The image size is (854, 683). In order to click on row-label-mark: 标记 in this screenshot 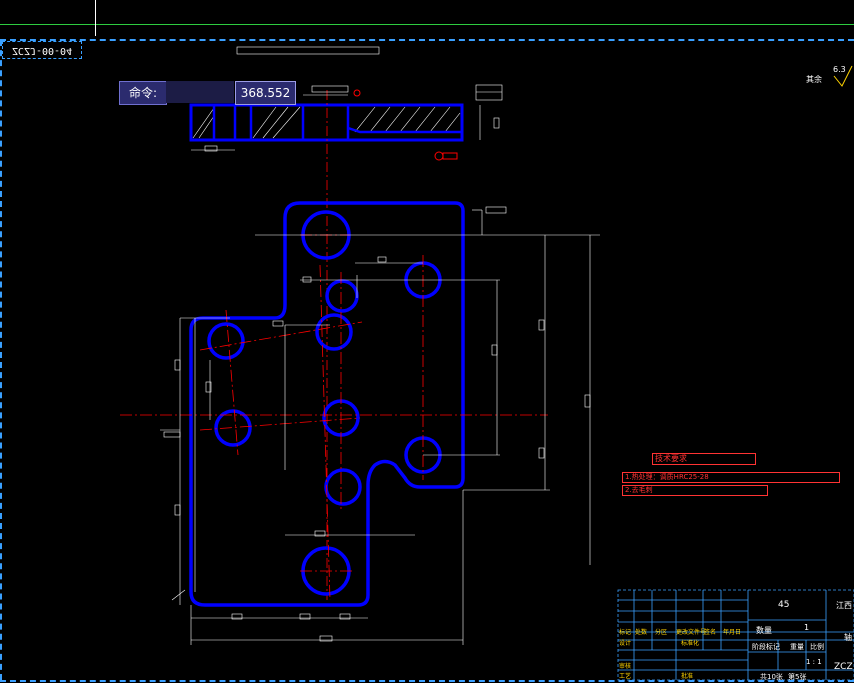, I will do `click(625, 632)`.